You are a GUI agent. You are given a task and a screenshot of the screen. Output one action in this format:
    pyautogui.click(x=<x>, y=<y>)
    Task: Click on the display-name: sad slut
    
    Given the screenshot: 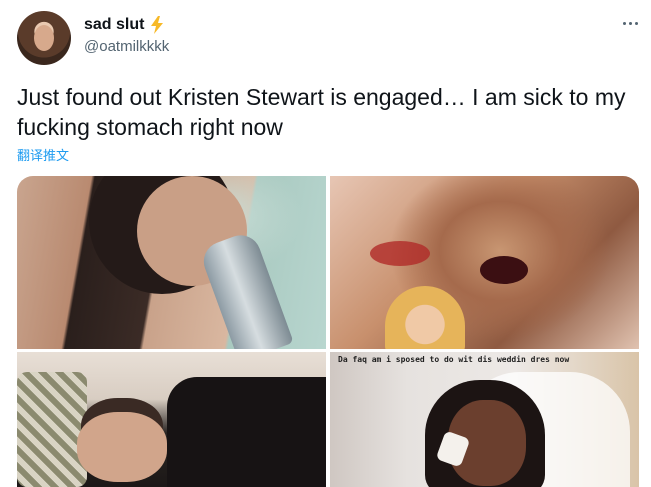 What is the action you would take?
    pyautogui.click(x=114, y=25)
    